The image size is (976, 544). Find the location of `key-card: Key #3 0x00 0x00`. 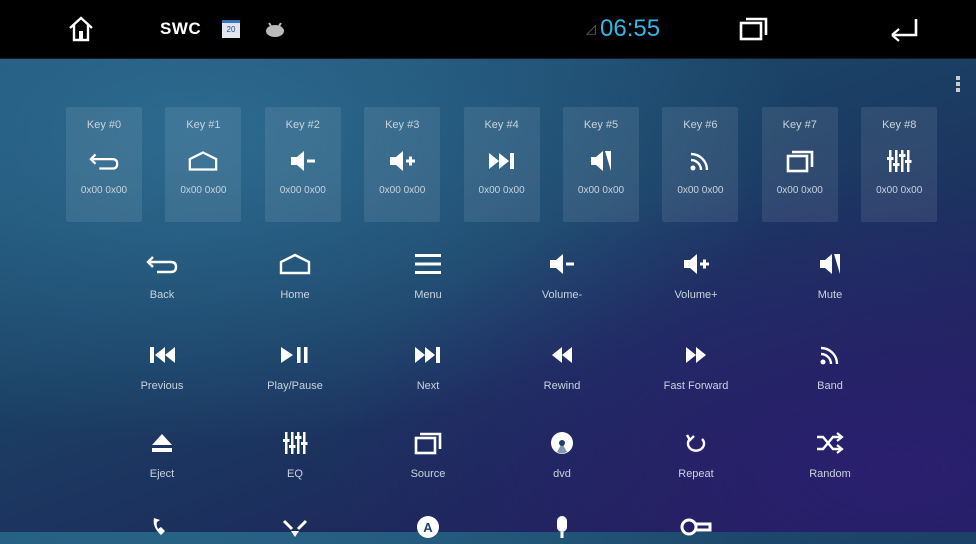

key-card: Key #3 0x00 0x00 is located at coordinates (402, 164).